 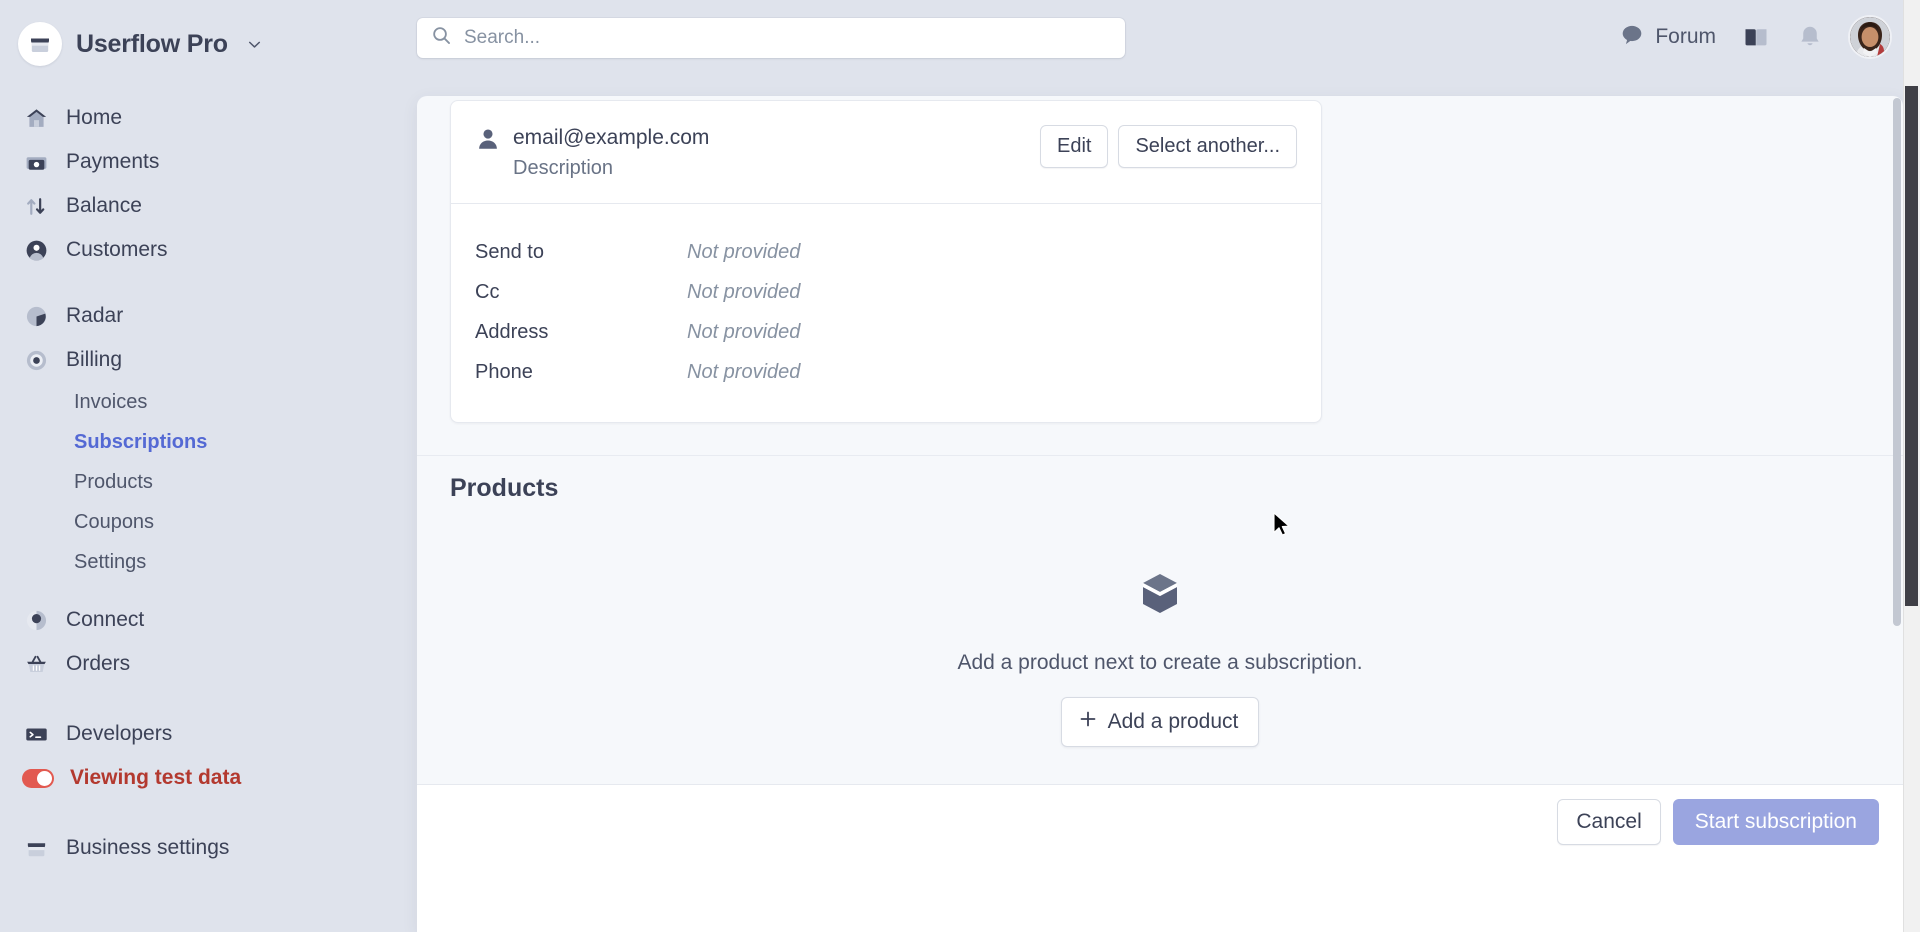 I want to click on sidebar-item-balance: Balance, so click(x=208, y=206).